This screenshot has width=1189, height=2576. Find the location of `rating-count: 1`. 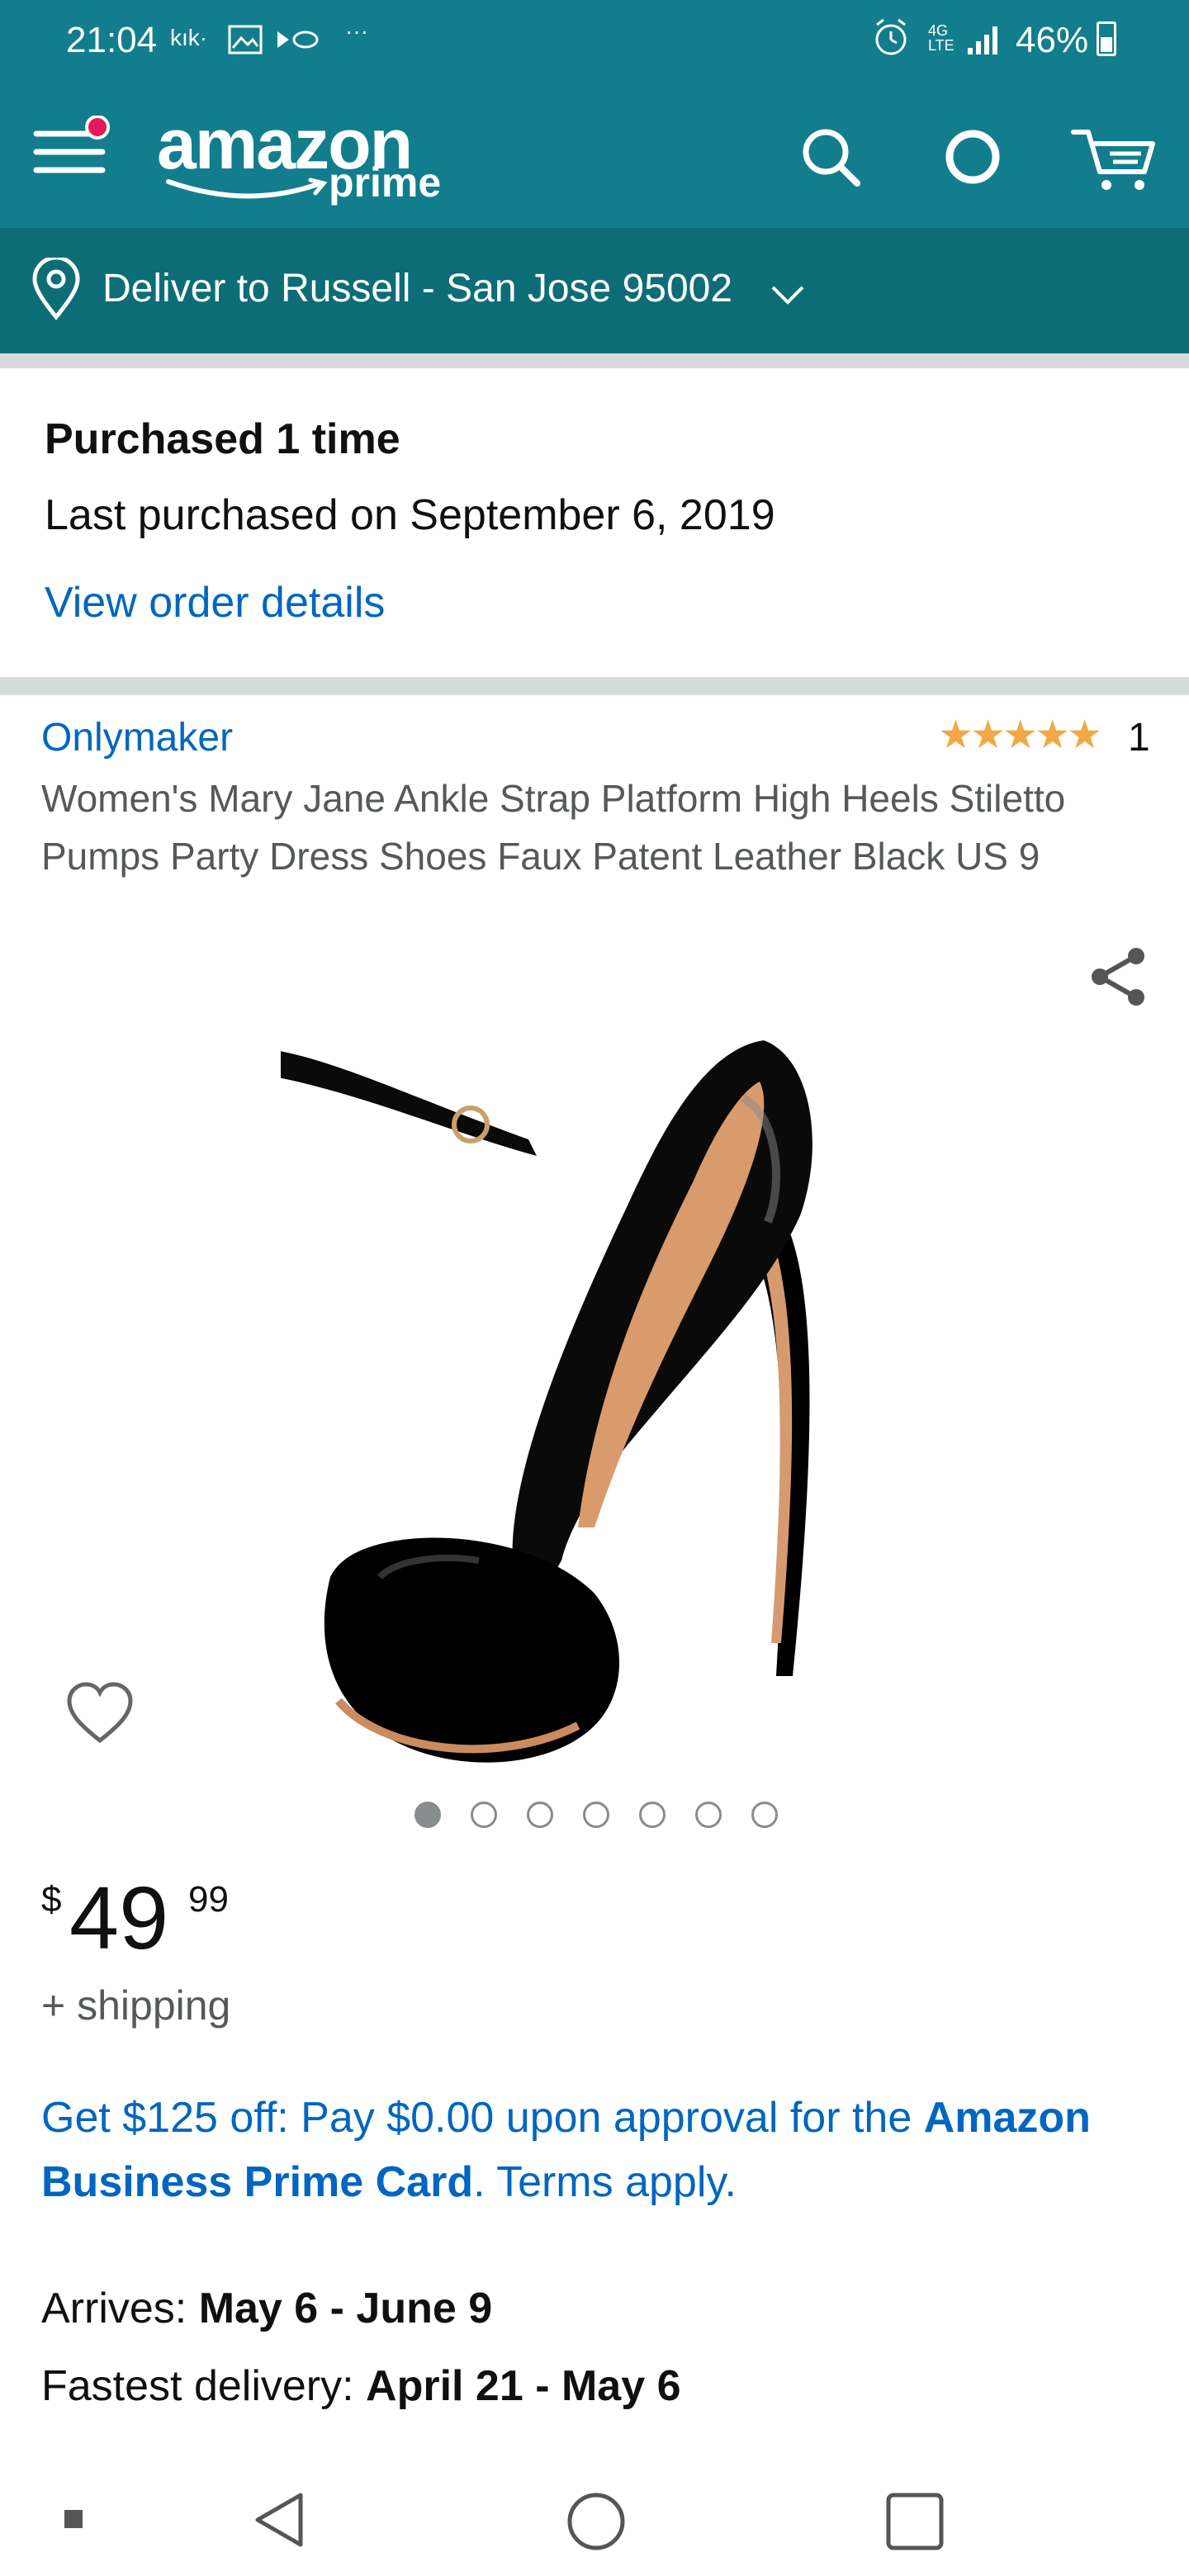

rating-count: 1 is located at coordinates (1139, 737).